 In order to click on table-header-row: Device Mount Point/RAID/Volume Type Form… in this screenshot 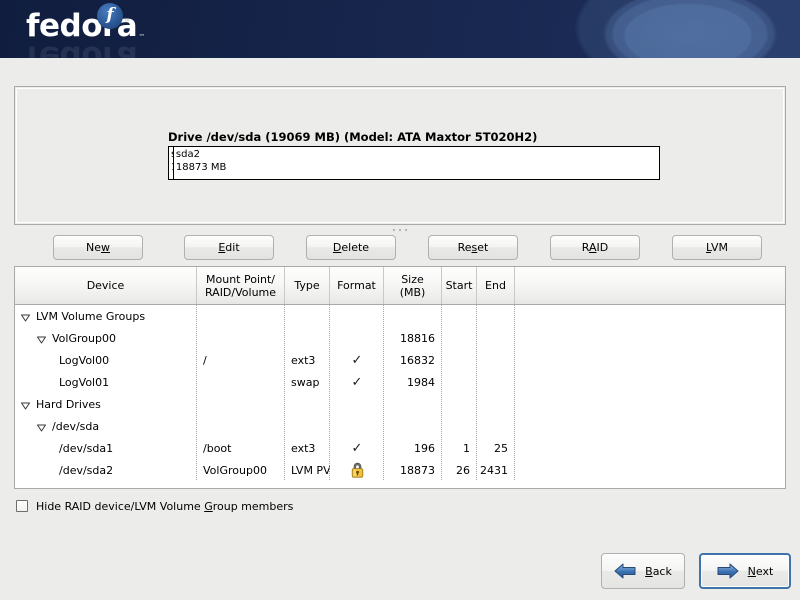, I will do `click(400, 286)`.